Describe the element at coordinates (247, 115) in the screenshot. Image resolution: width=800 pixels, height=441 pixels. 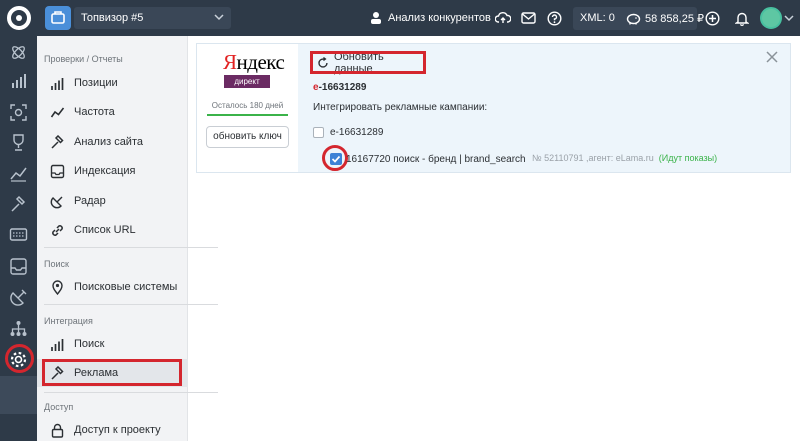
I see `remaining-progress-bar` at that location.